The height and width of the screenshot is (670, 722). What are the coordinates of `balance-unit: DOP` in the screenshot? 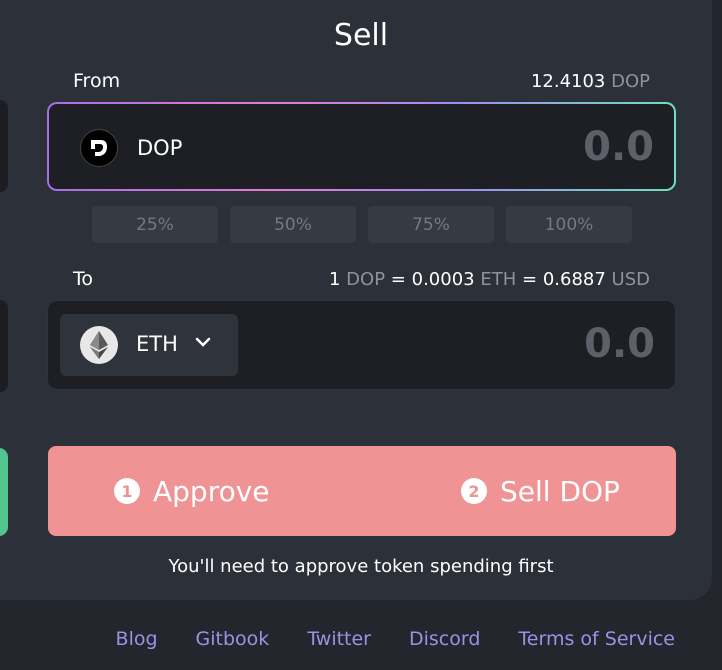 It's located at (630, 81).